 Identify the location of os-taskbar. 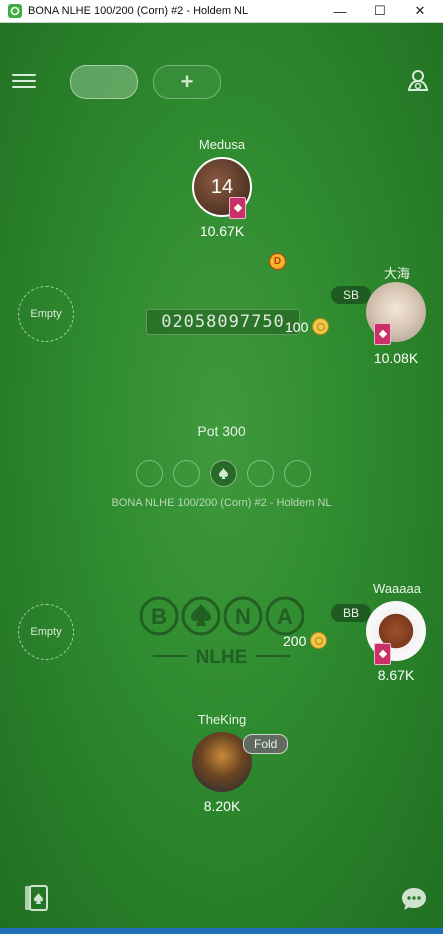
(221, 931).